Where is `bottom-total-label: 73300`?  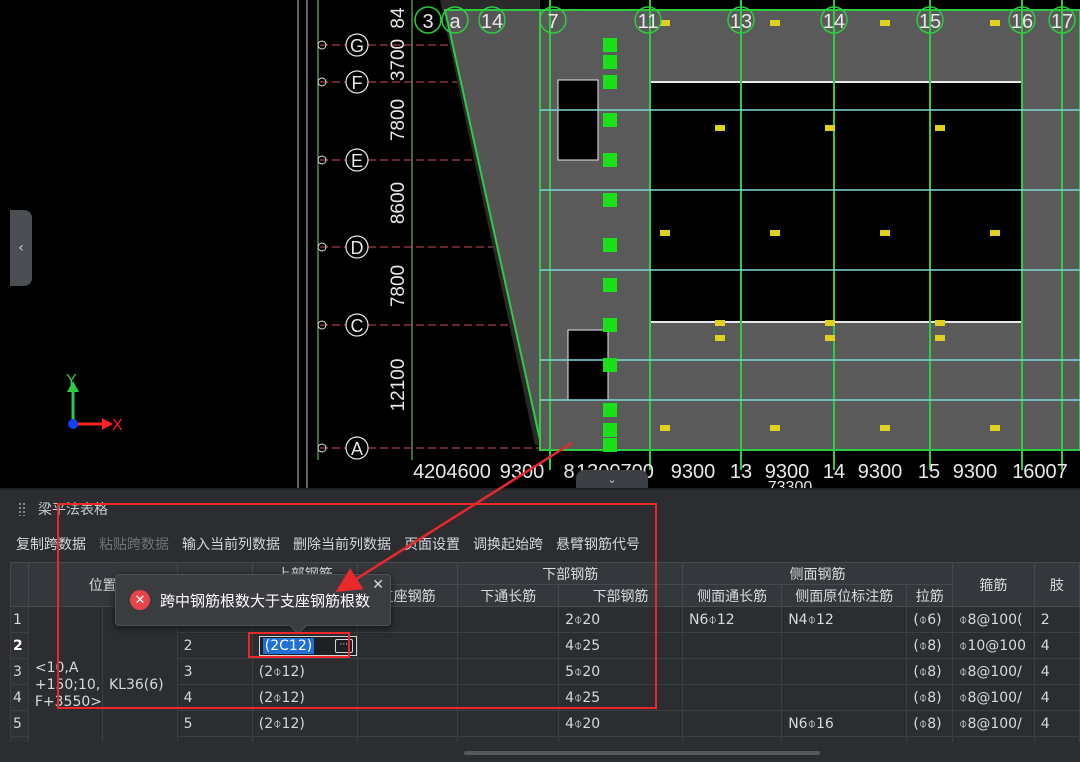 bottom-total-label: 73300 is located at coordinates (790, 483).